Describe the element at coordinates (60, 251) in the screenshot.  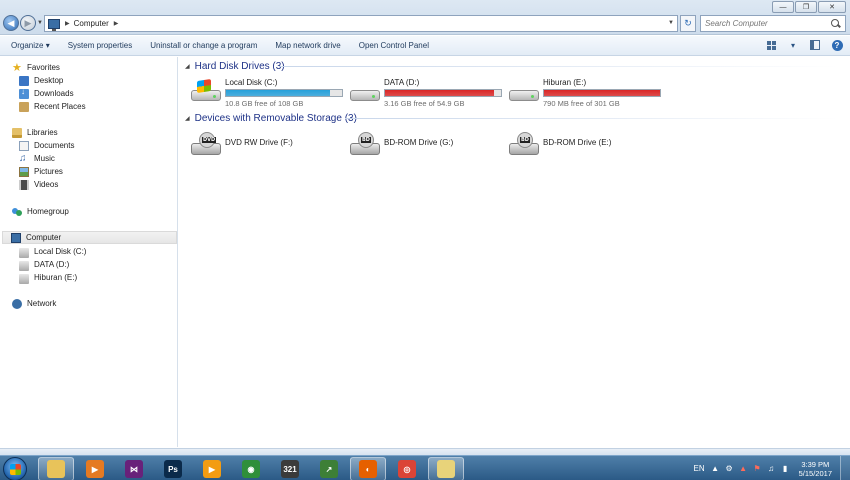
I see `nav-drive-c-label: Local Disk (C:)` at that location.